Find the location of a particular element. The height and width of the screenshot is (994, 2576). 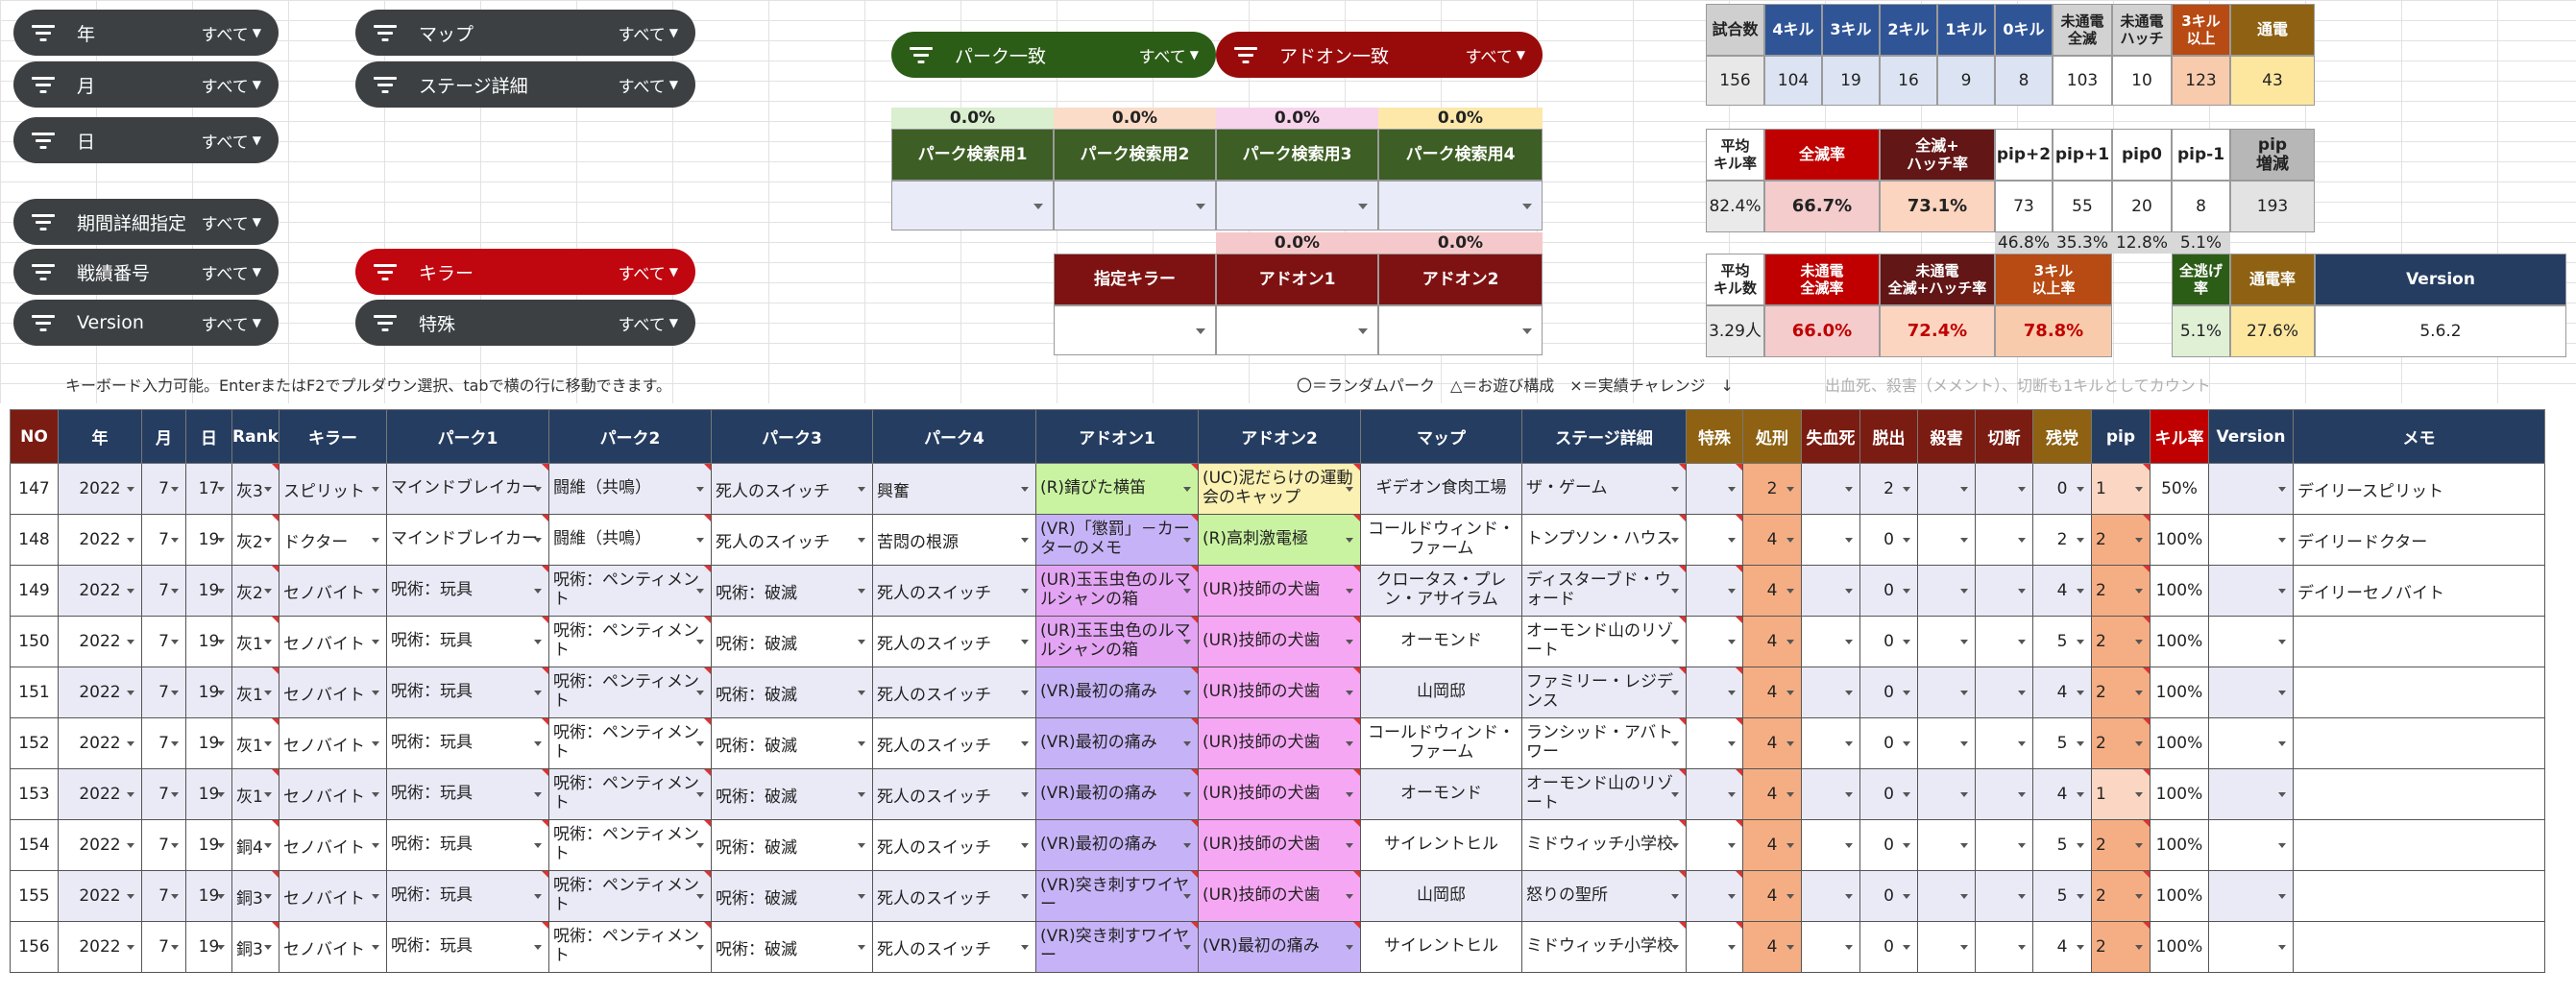

memo-cell: デイリードクター is located at coordinates (2418, 540).